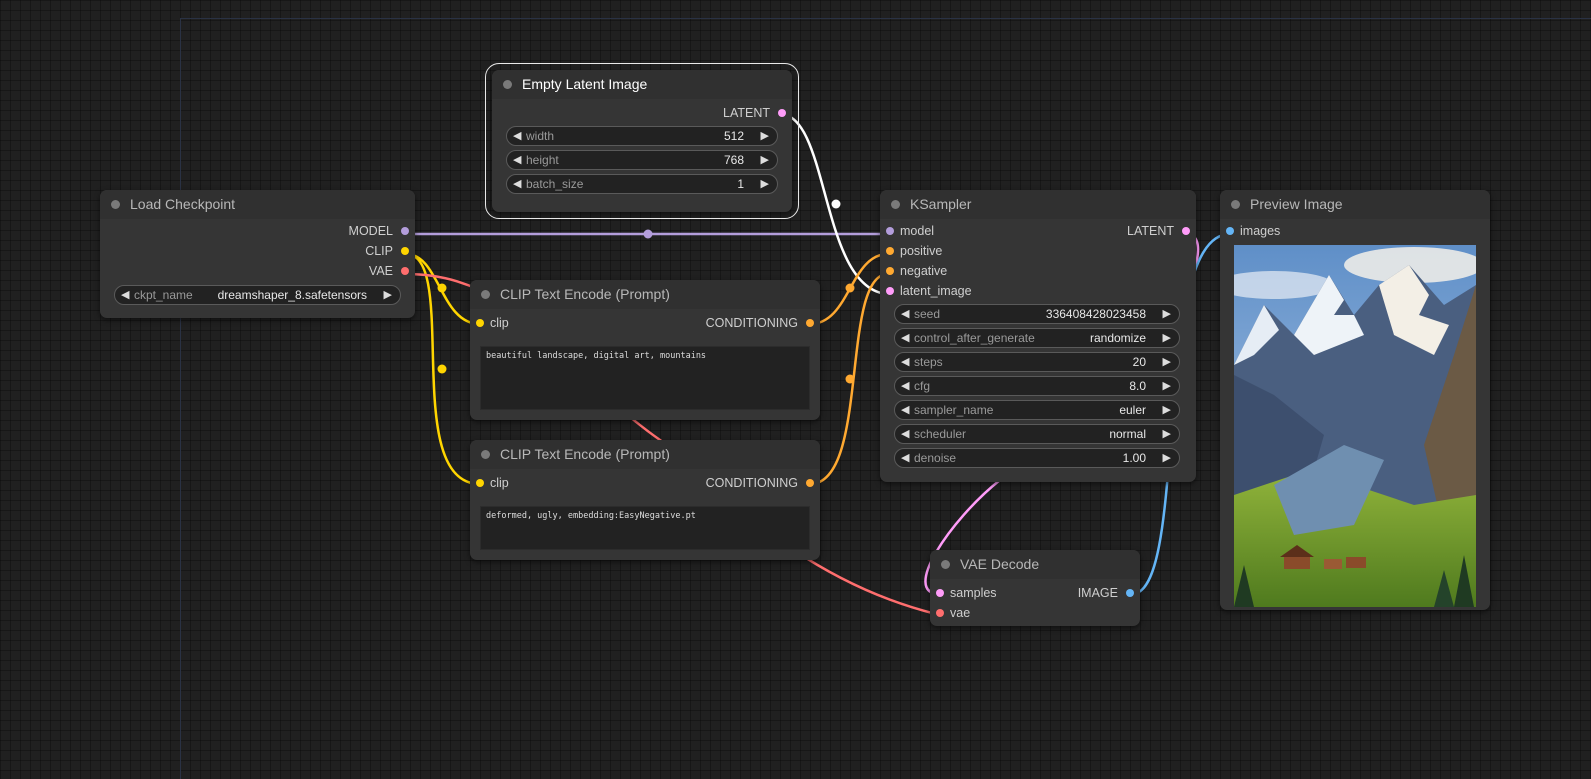 This screenshot has width=1591, height=779. I want to click on widget-seed: ◀ seed 336408428023458 ▶, so click(1037, 314).